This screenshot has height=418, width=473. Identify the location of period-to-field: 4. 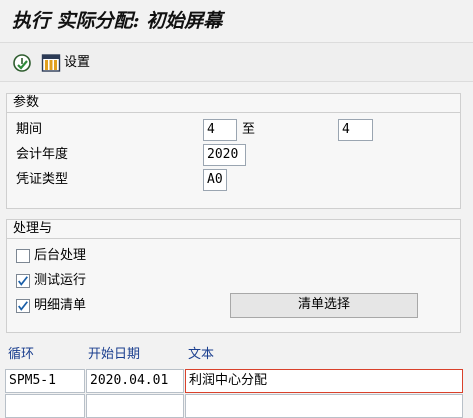
(355, 130).